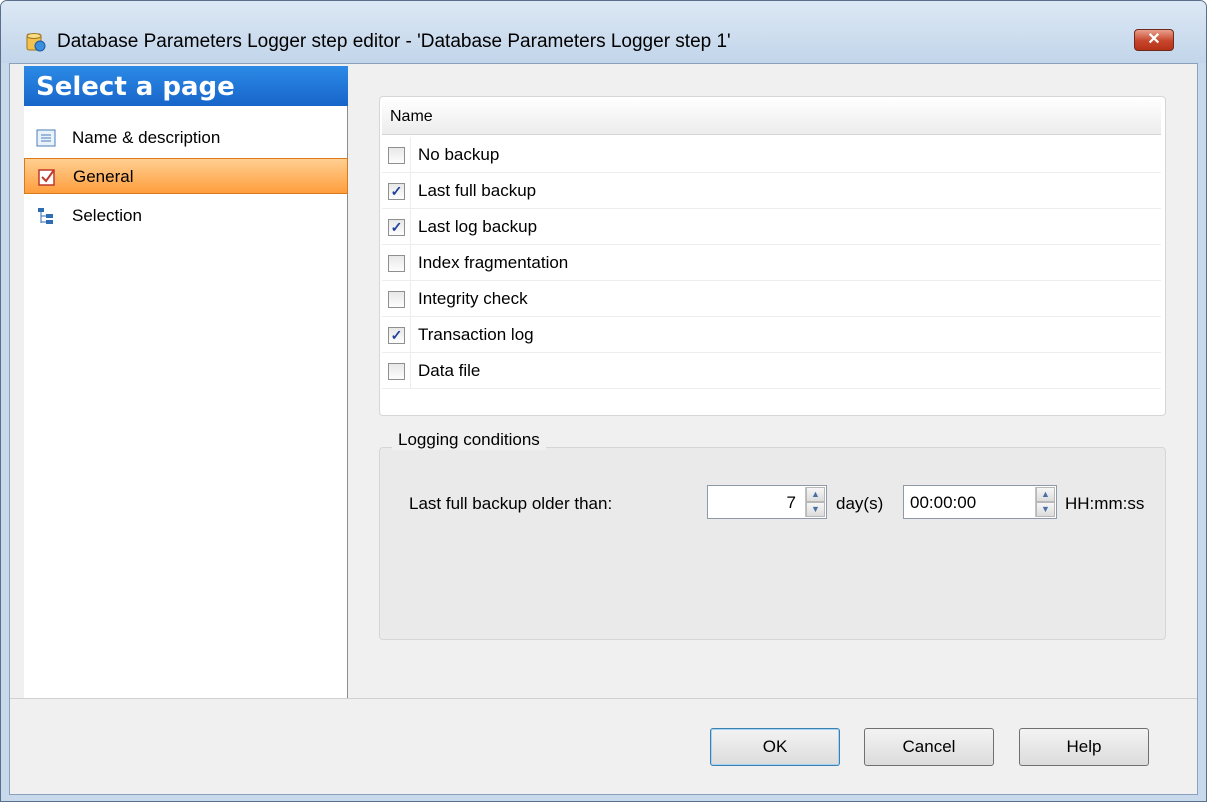 The width and height of the screenshot is (1207, 802). Describe the element at coordinates (396, 191) in the screenshot. I see `checkbox-last-full-backup: ✓` at that location.